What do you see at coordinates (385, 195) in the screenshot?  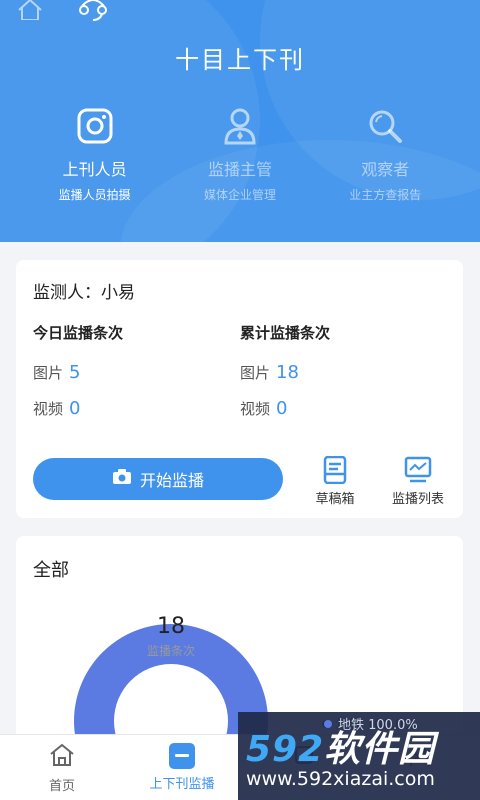 I see `role-desc: 业主方查报告` at bounding box center [385, 195].